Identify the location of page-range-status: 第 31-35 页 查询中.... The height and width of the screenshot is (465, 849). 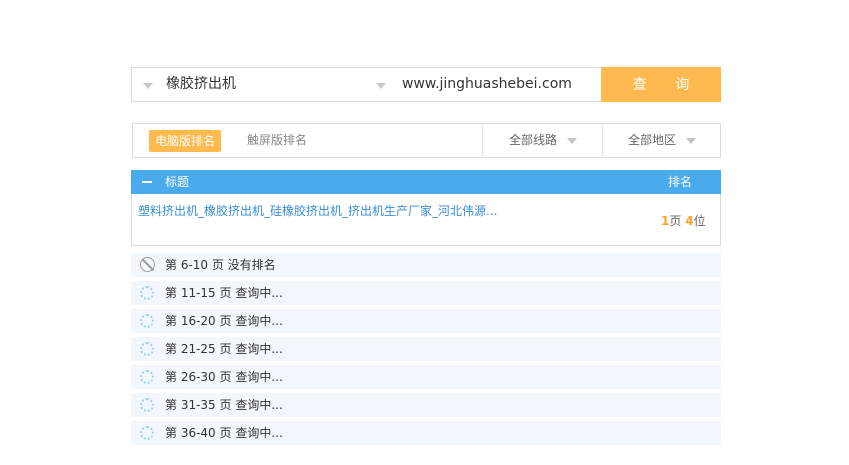
(224, 405).